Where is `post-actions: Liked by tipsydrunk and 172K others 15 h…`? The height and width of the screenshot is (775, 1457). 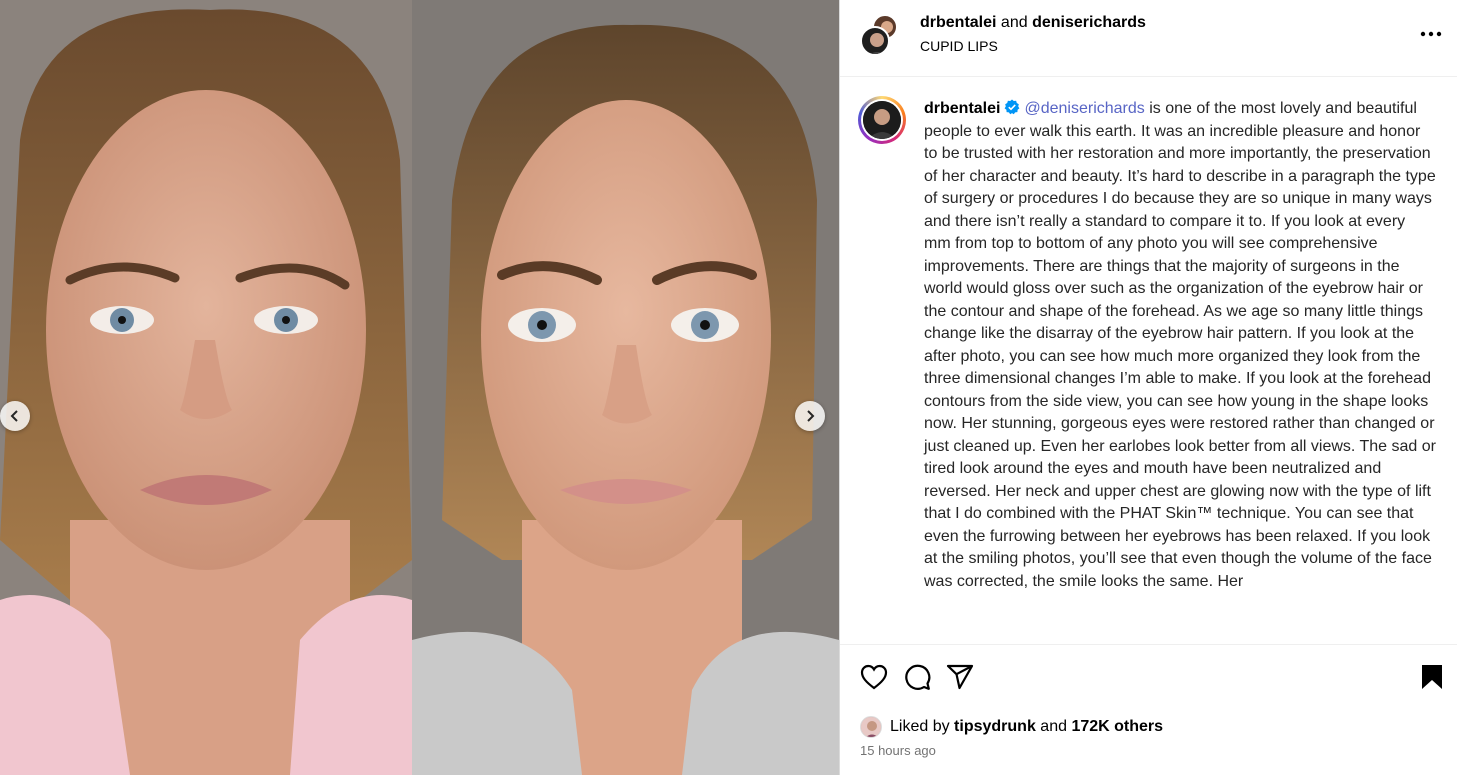 post-actions: Liked by tipsydrunk and 172K others 15 h… is located at coordinates (1148, 709).